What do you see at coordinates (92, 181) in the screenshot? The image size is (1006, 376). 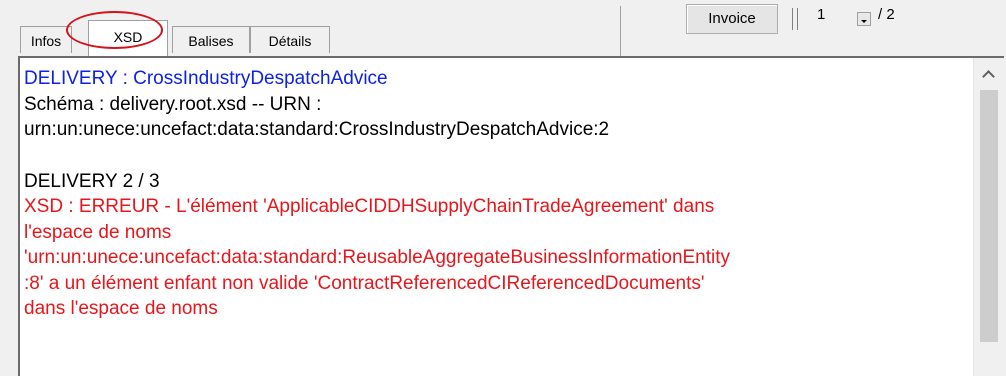 I see `delivery-count: DELIVERY 2 / 3` at bounding box center [92, 181].